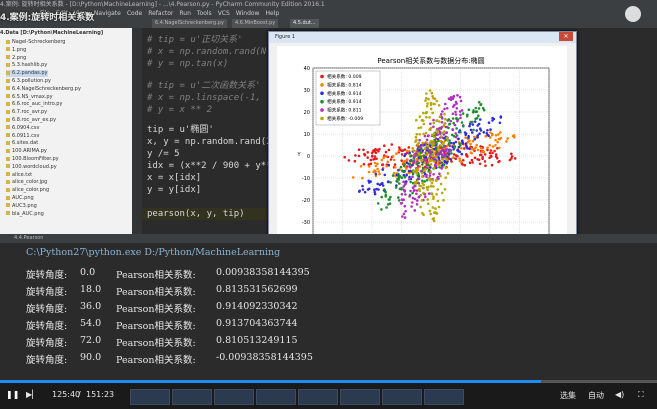  I want to click on play-pause-icon: ❚❚, so click(12, 394).